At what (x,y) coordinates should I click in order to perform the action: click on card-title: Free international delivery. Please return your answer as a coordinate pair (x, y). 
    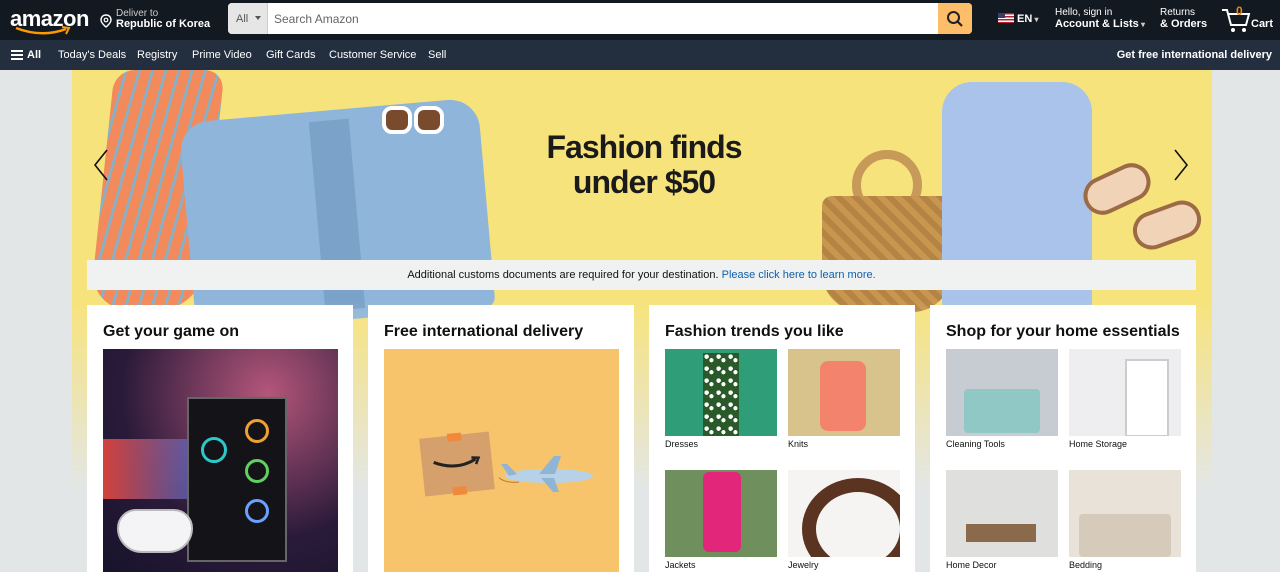
    Looking at the image, I should click on (484, 331).